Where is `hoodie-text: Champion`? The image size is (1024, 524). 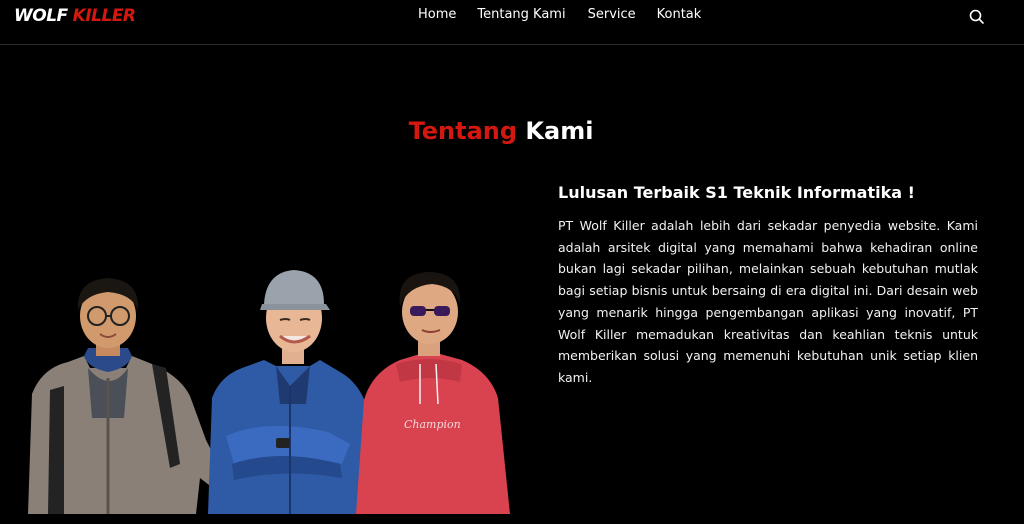
hoodie-text: Champion is located at coordinates (432, 424).